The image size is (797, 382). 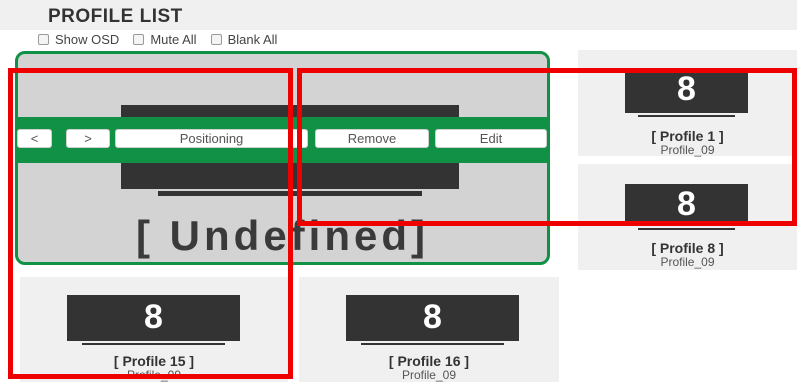 I want to click on profile-tile: 8 [ Profile 1 ] Profile_09, so click(x=687, y=103).